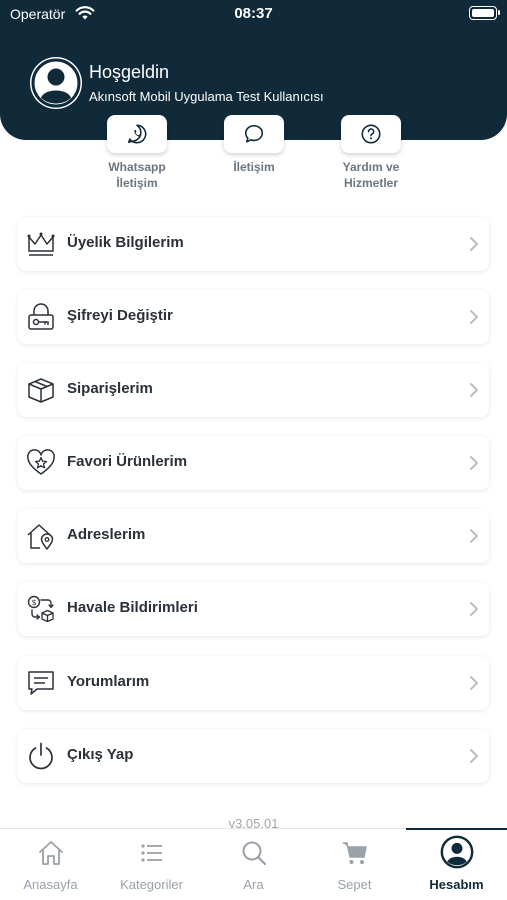 This screenshot has height=900, width=507. I want to click on menu-item-label: Siparişlerim, so click(110, 388).